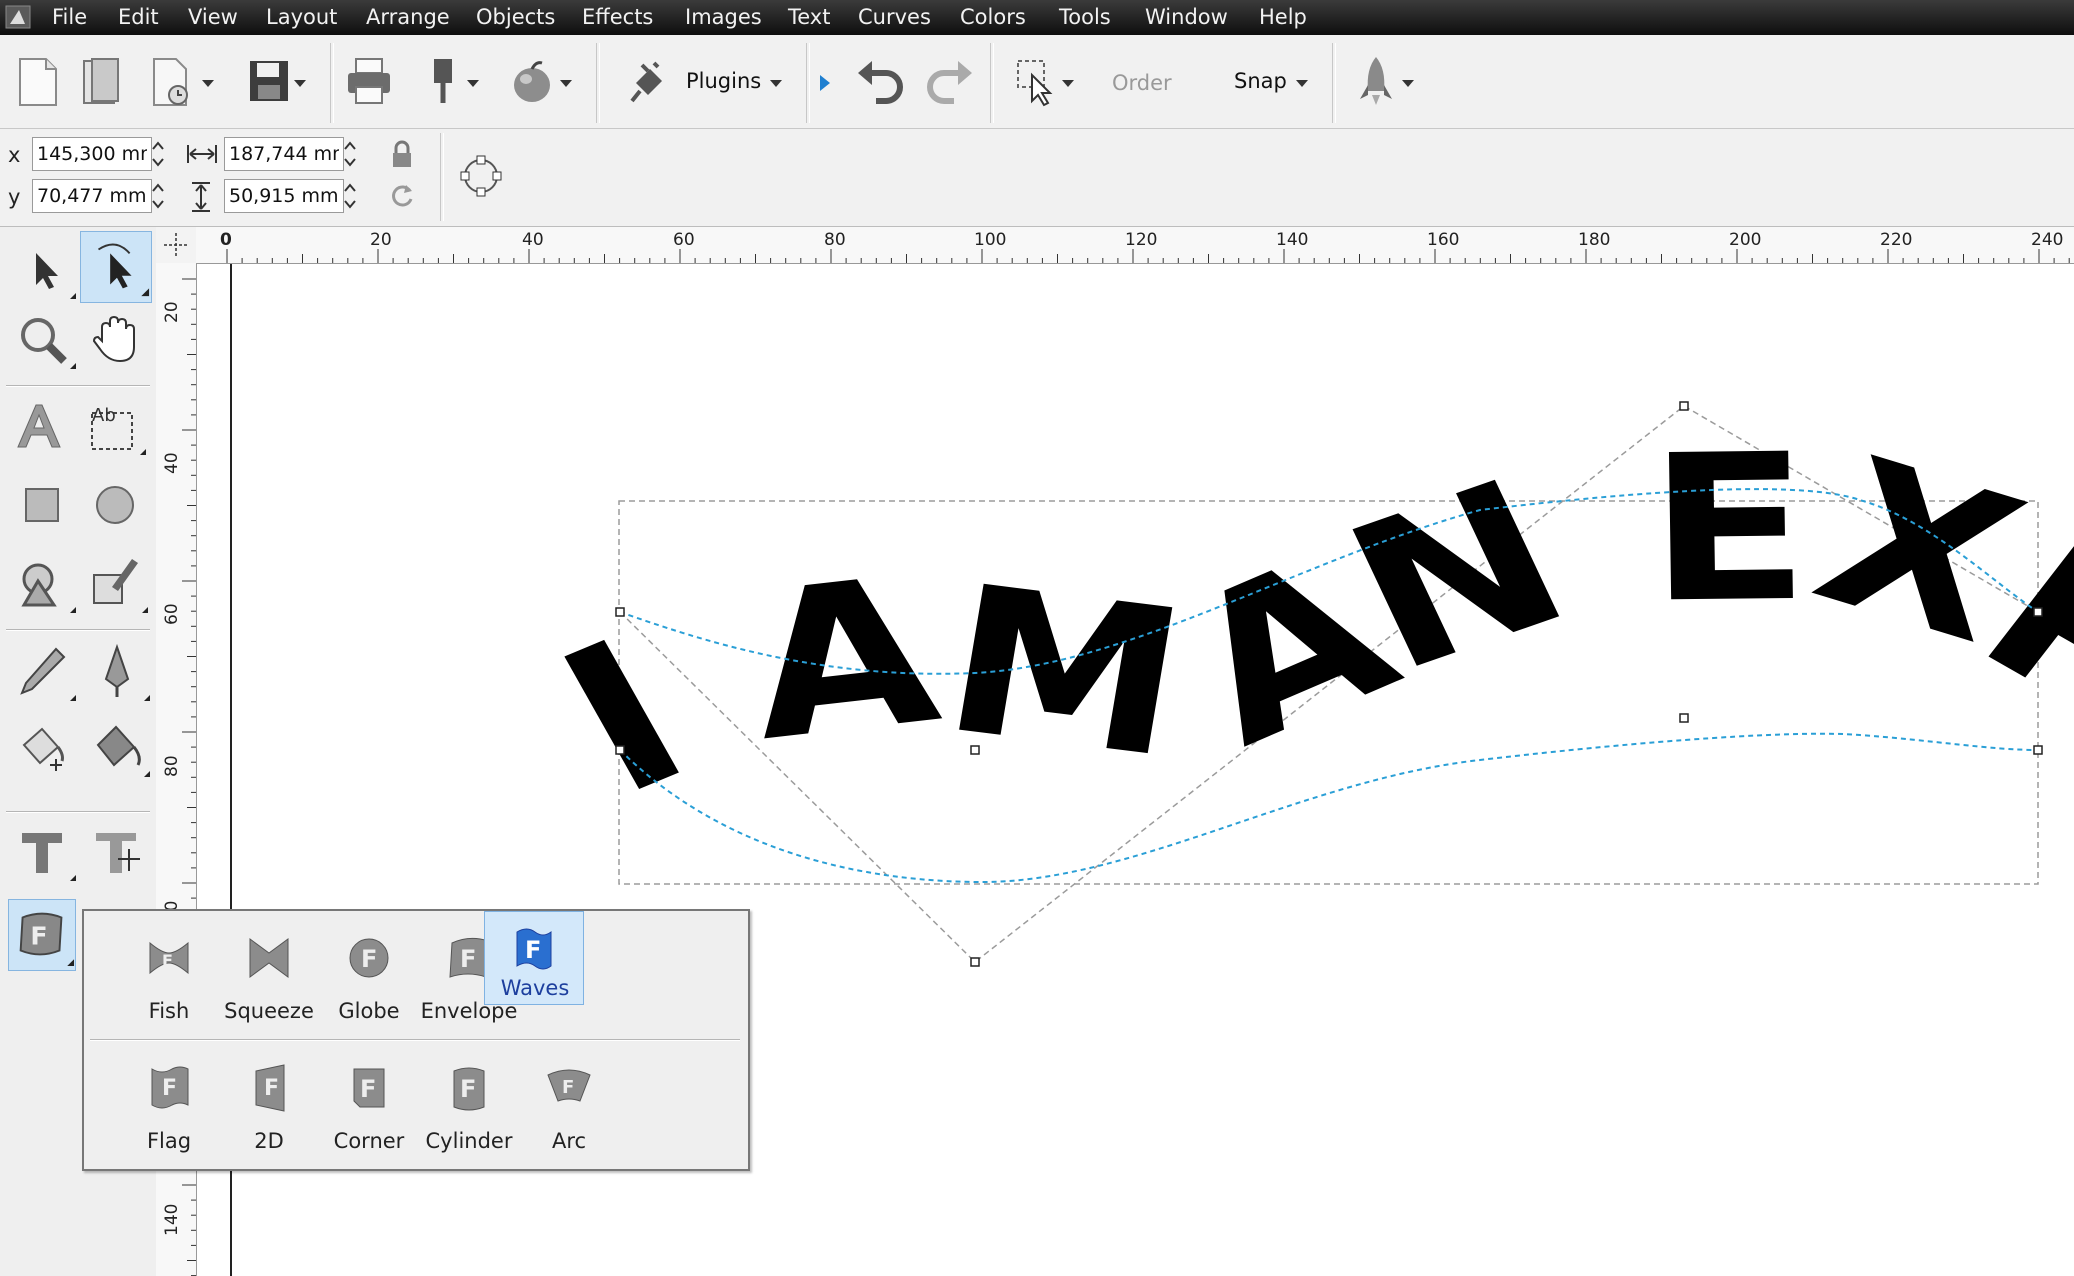 The image size is (2074, 1276). I want to click on rotate-icon, so click(402, 195).